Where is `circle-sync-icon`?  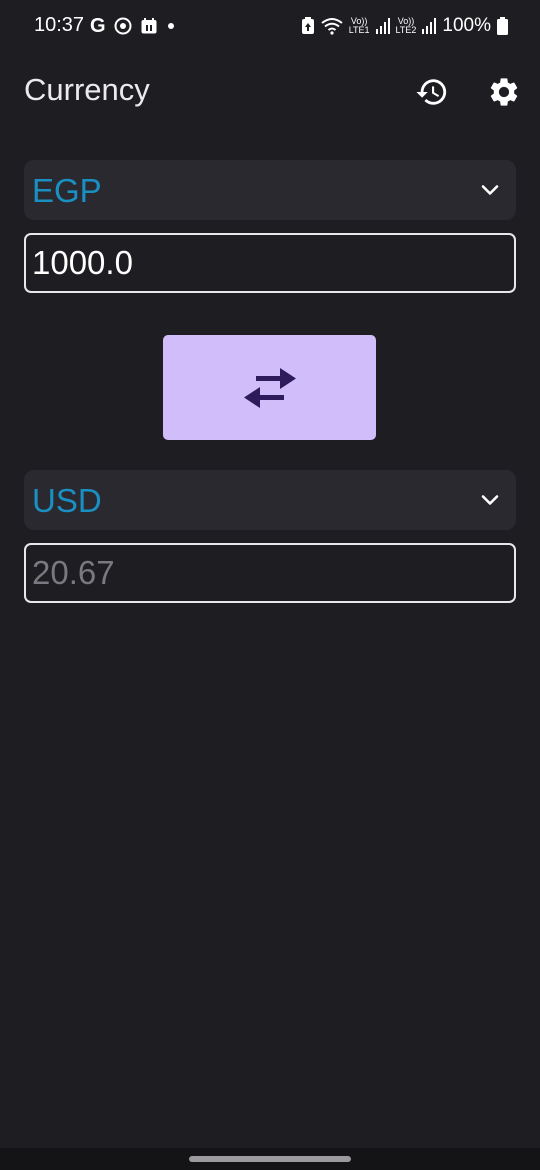
circle-sync-icon is located at coordinates (123, 26).